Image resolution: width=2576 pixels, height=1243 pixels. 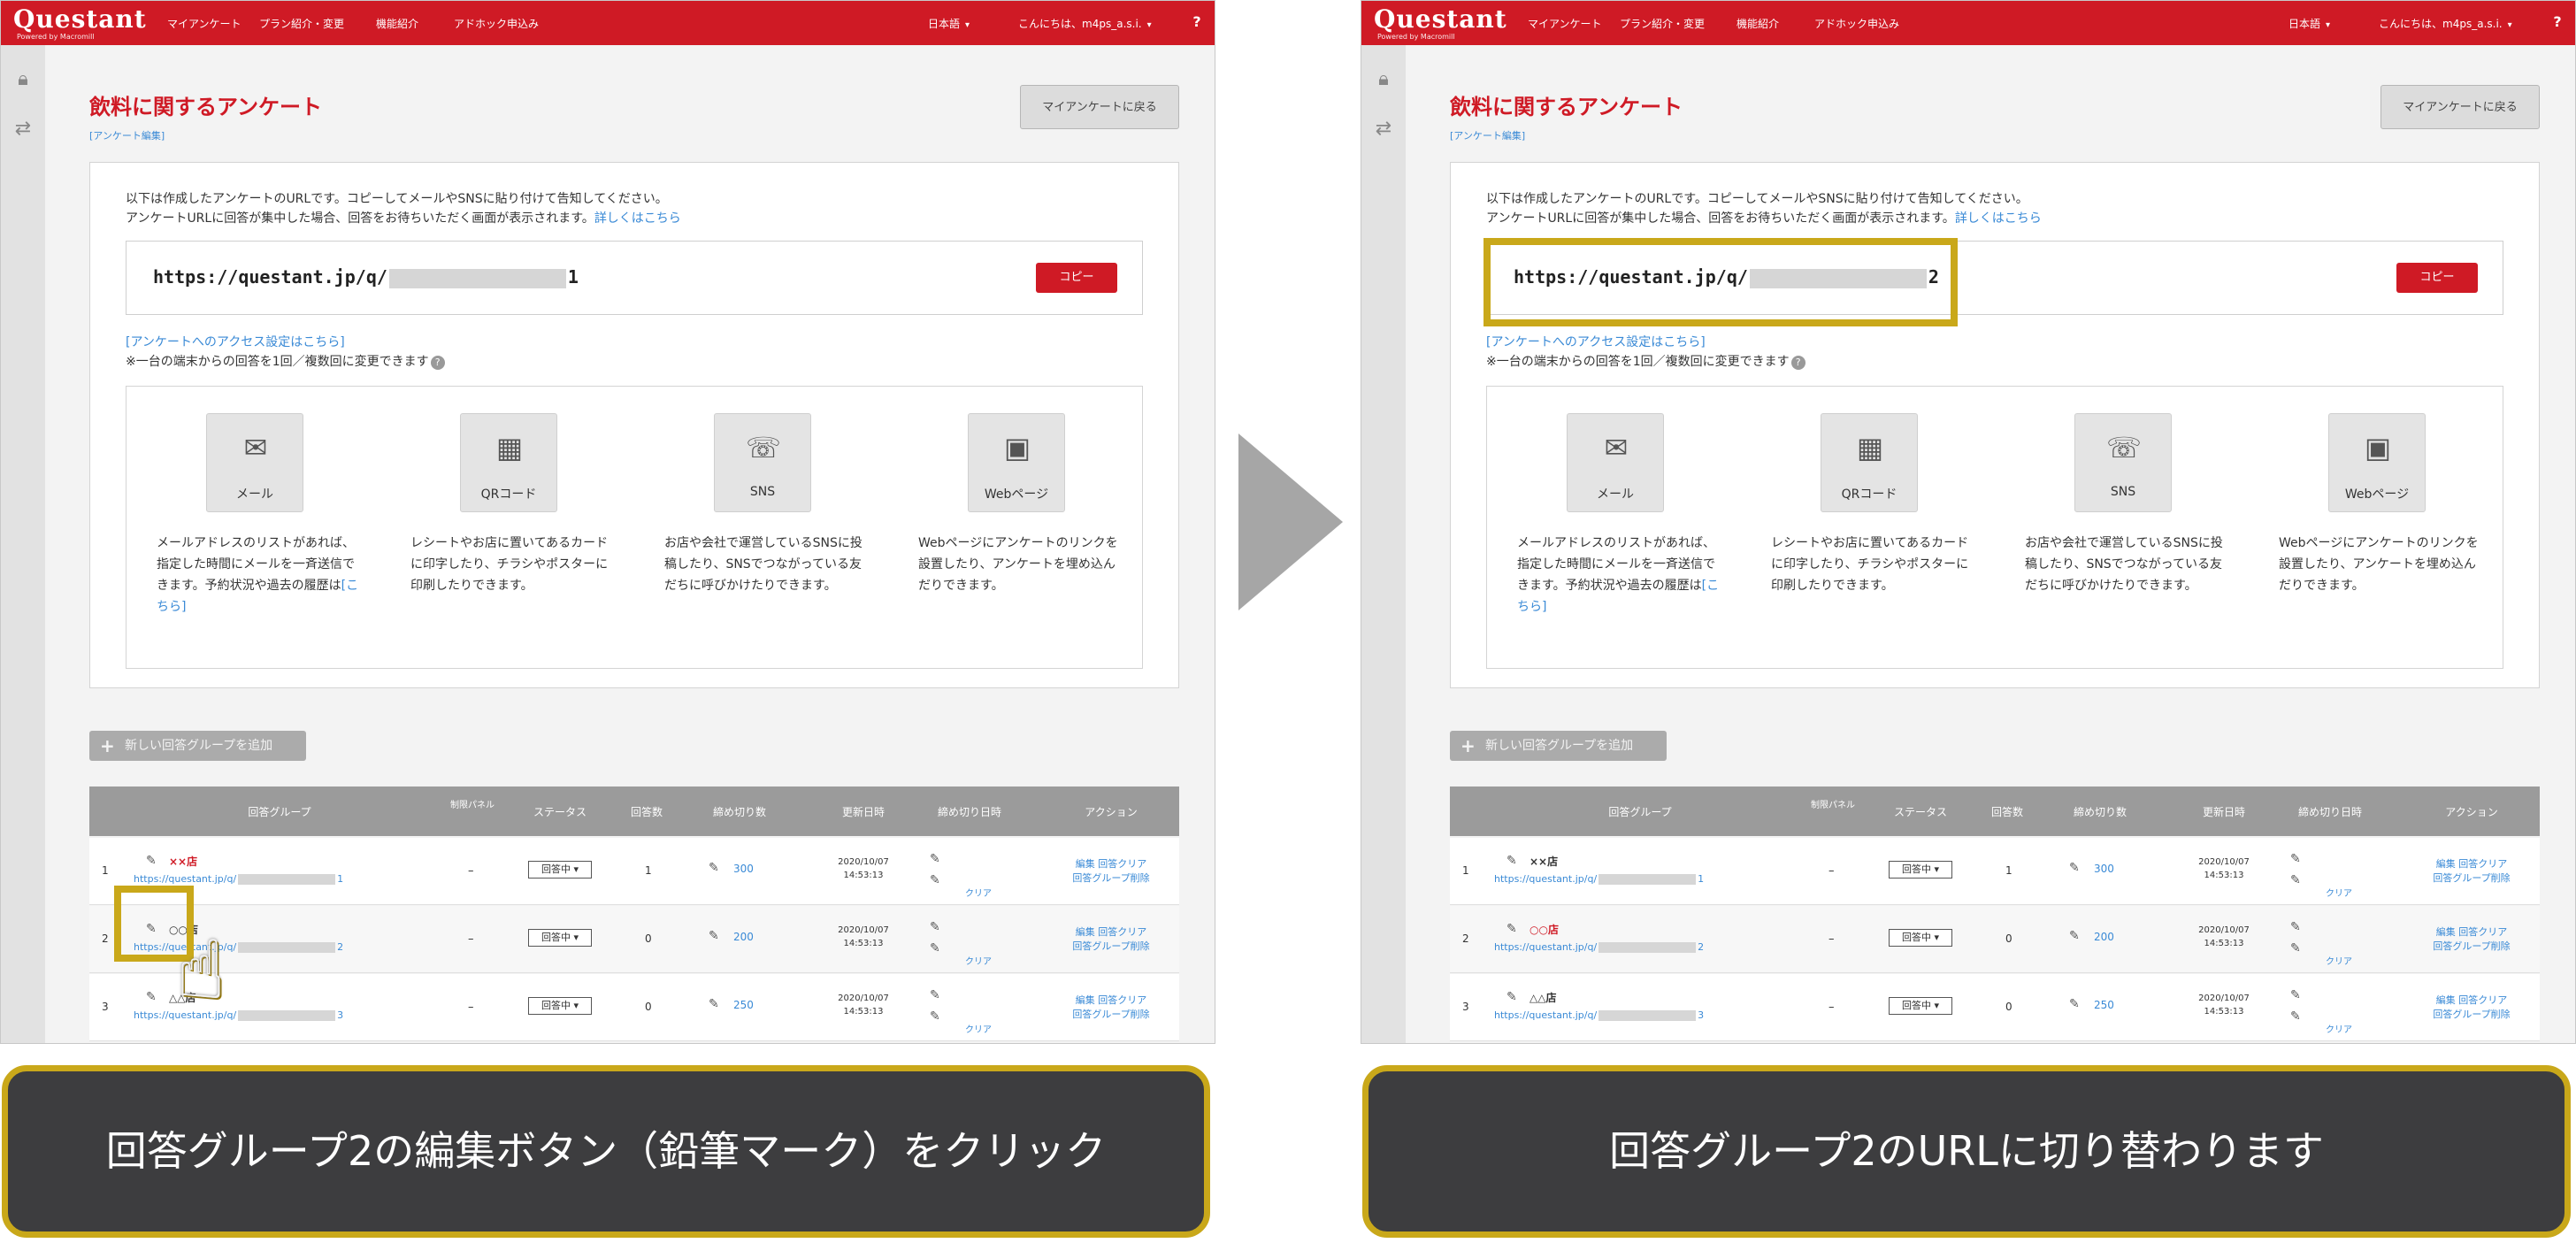 I want to click on mail-icon: ✉, so click(x=255, y=447).